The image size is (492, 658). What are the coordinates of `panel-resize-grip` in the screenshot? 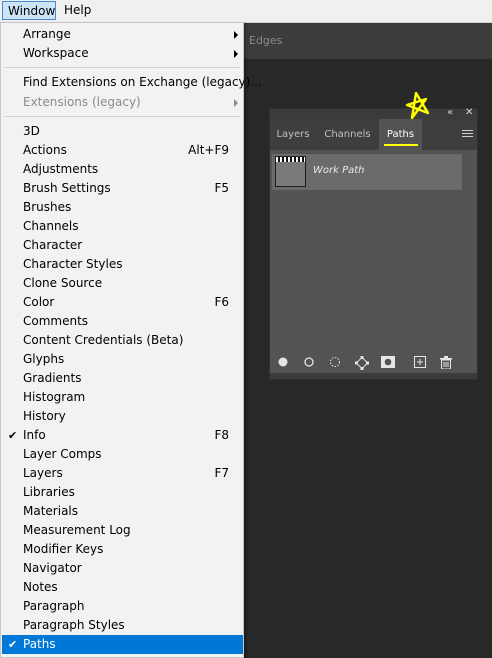 It's located at (373, 376).